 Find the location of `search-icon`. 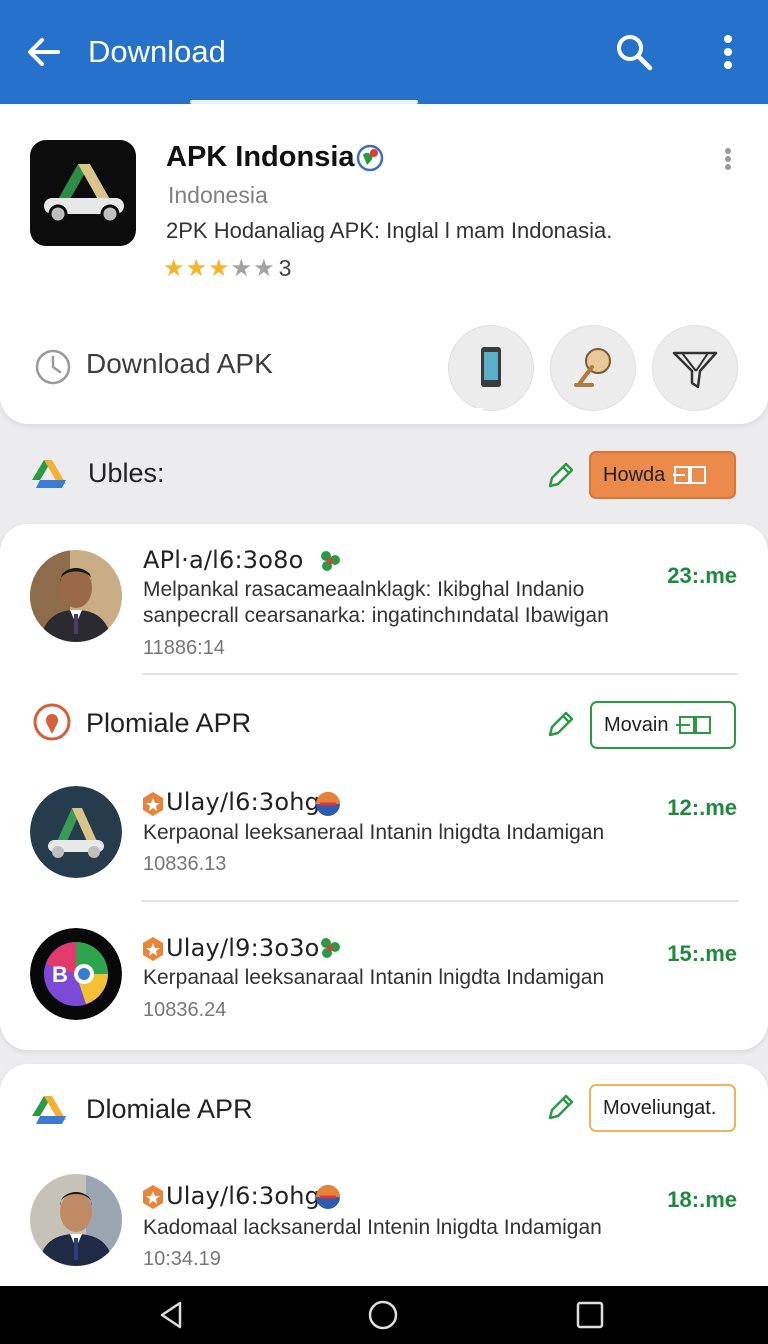

search-icon is located at coordinates (634, 52).